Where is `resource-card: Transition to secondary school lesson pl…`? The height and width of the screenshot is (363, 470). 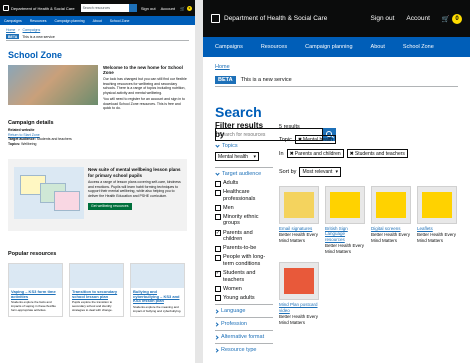
resource-card: Transition to secondary school lesson pl… is located at coordinates (96, 289).